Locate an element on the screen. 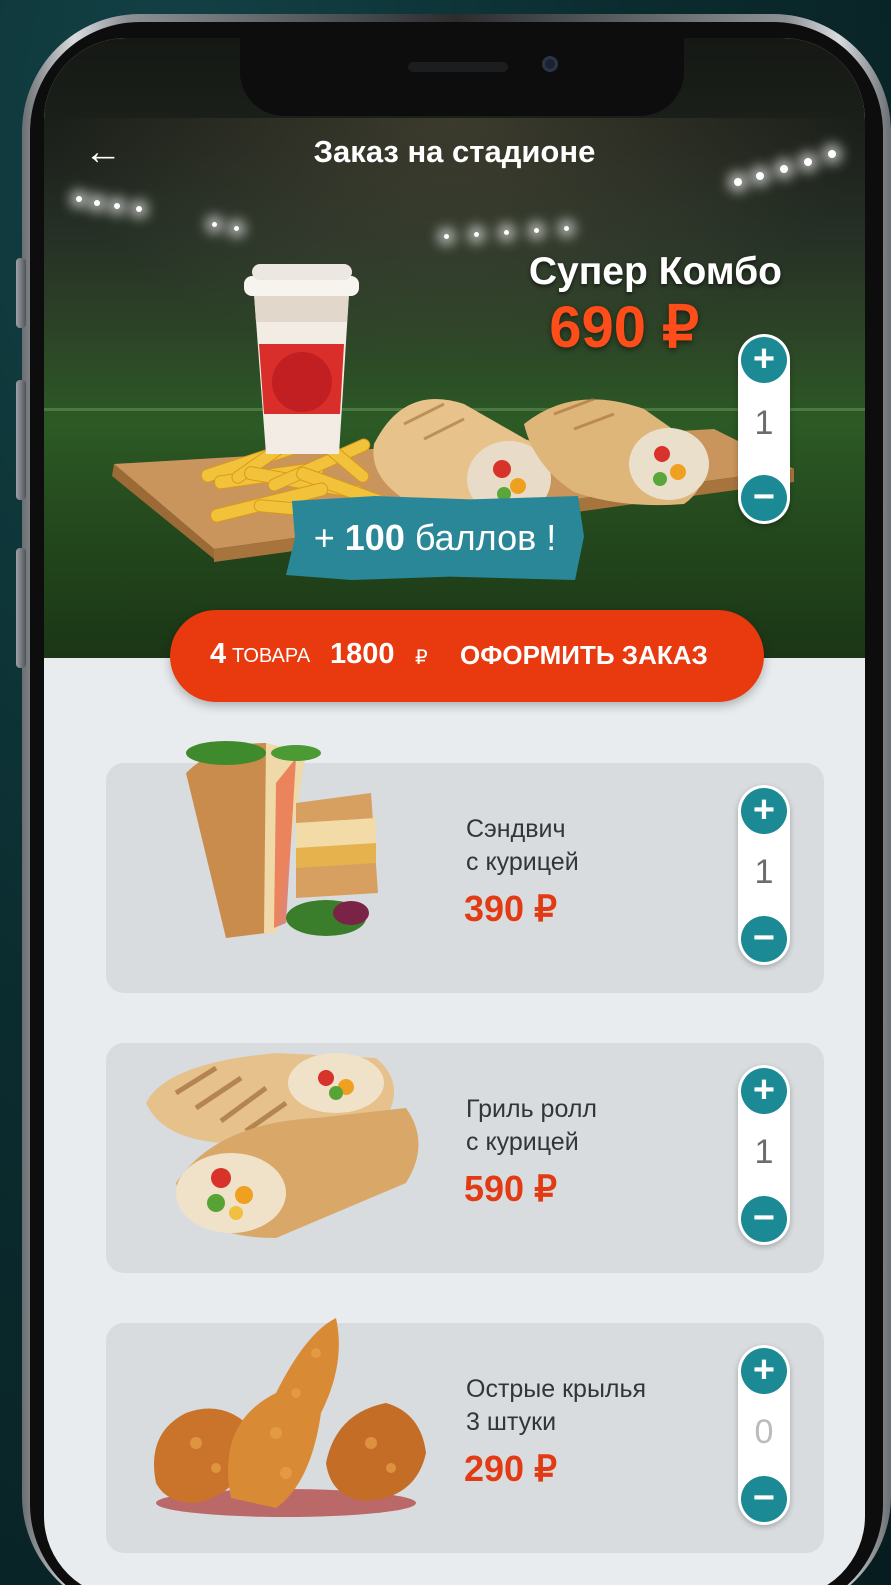  combo-price: 690 ₽ is located at coordinates (624, 327).